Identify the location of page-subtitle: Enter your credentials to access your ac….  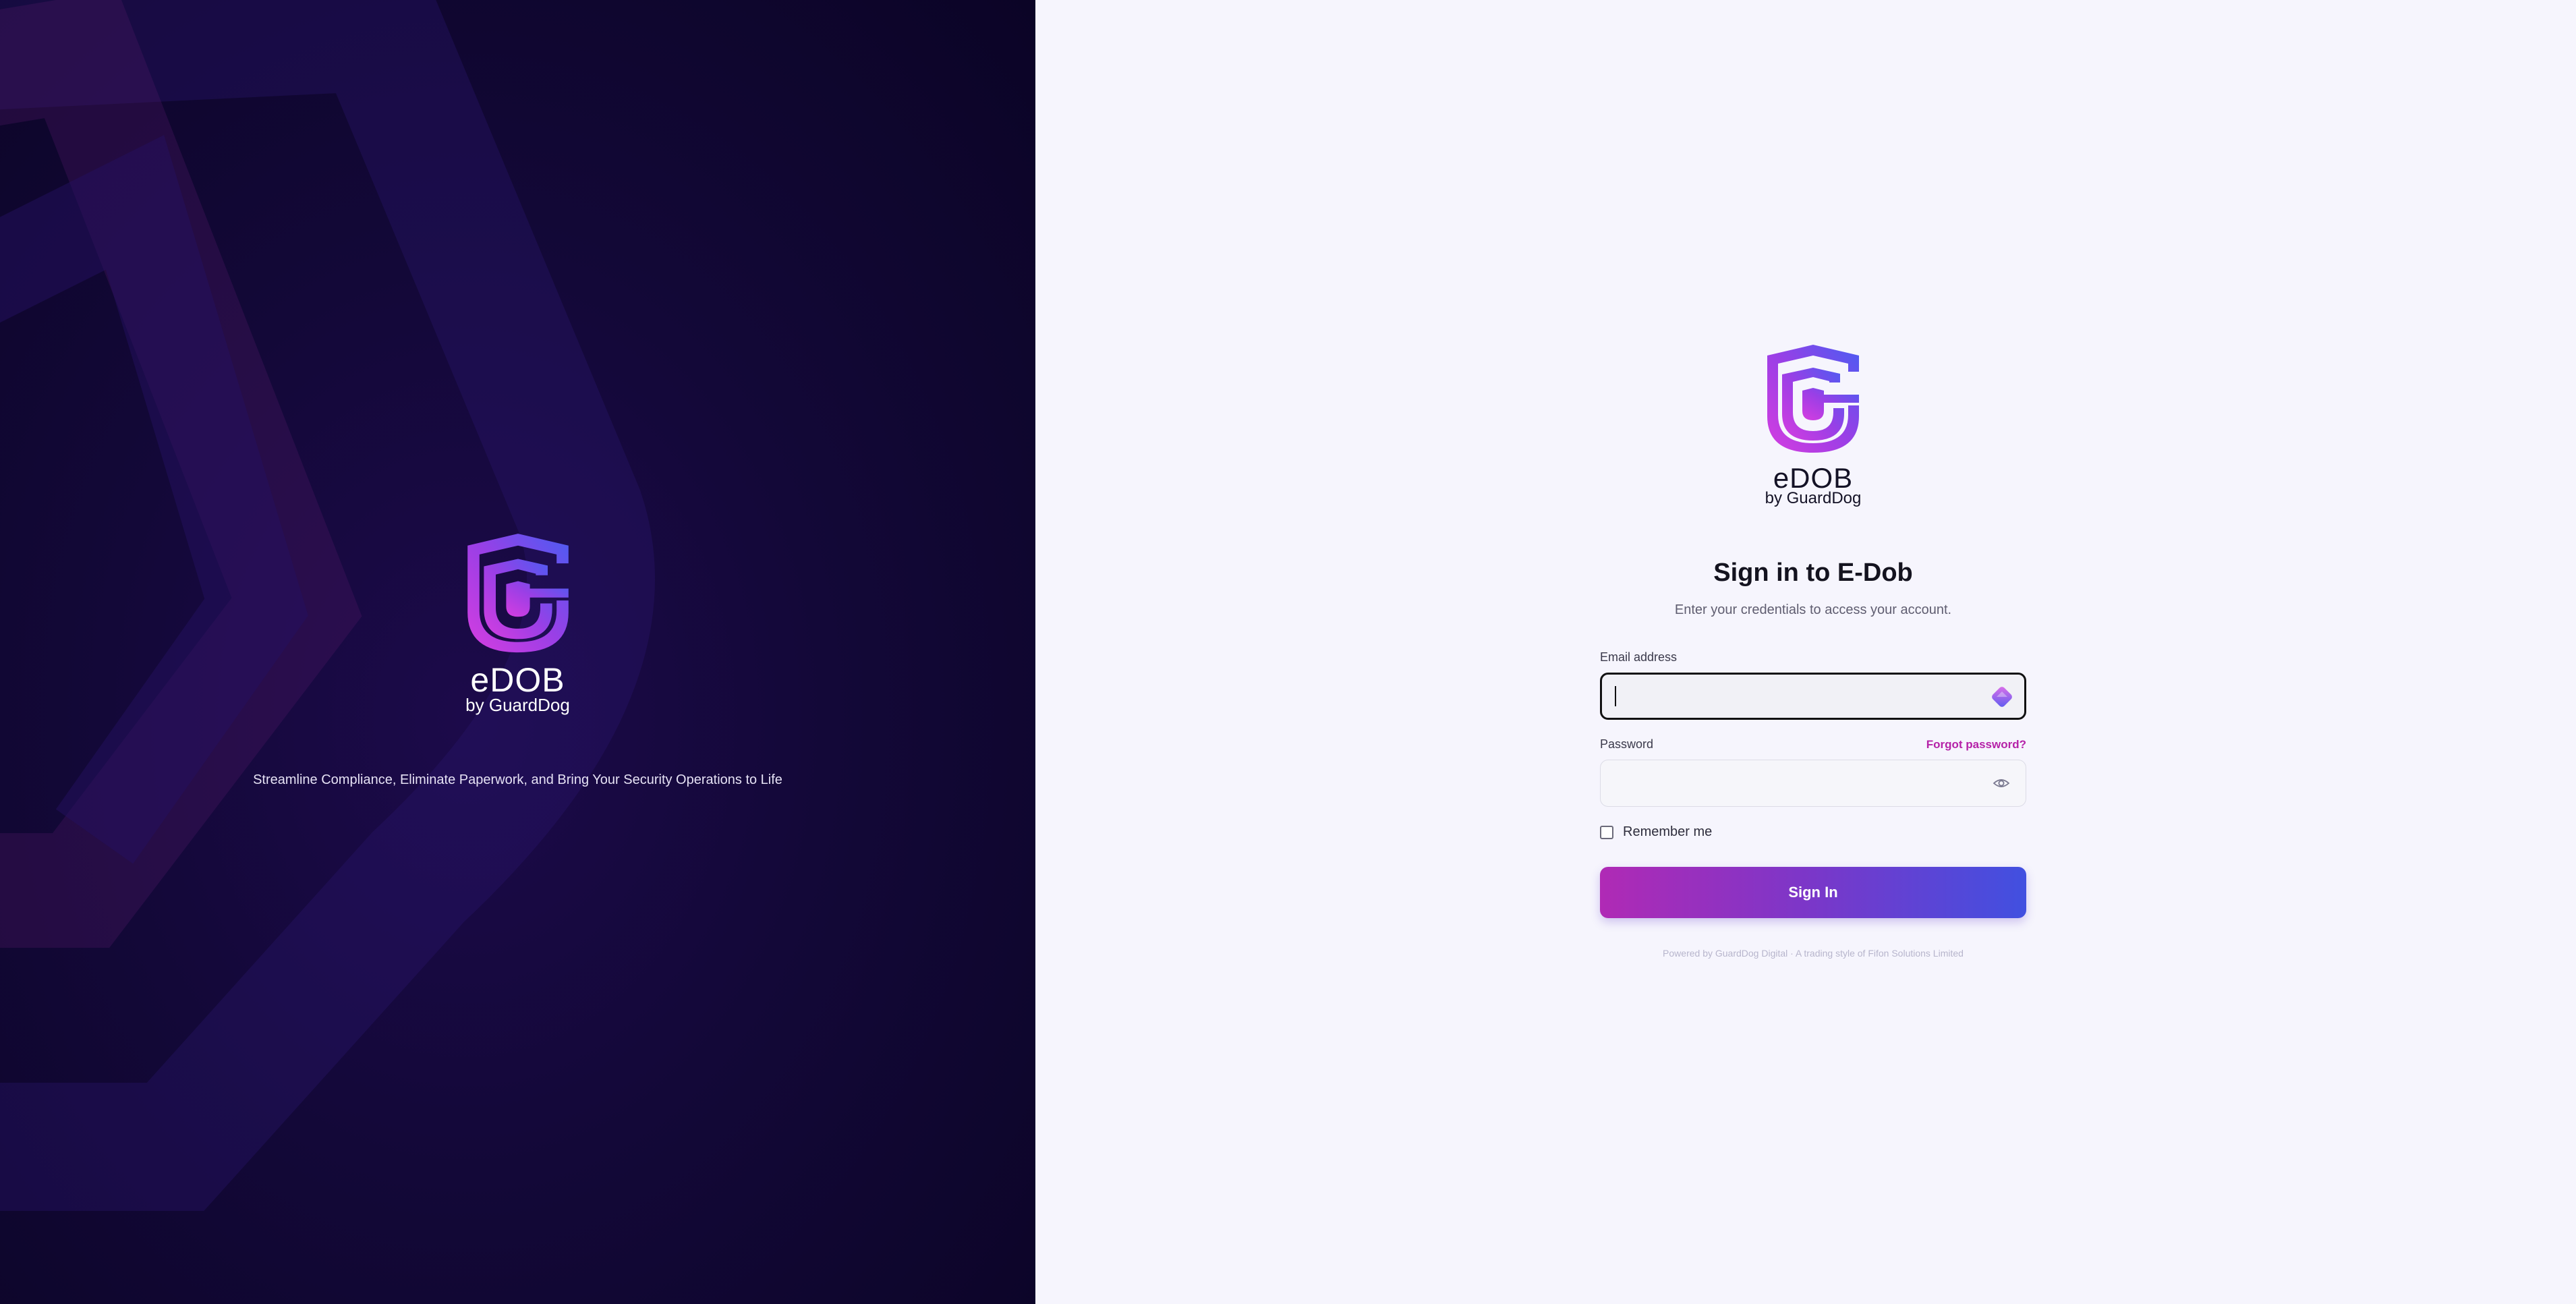
(1813, 609).